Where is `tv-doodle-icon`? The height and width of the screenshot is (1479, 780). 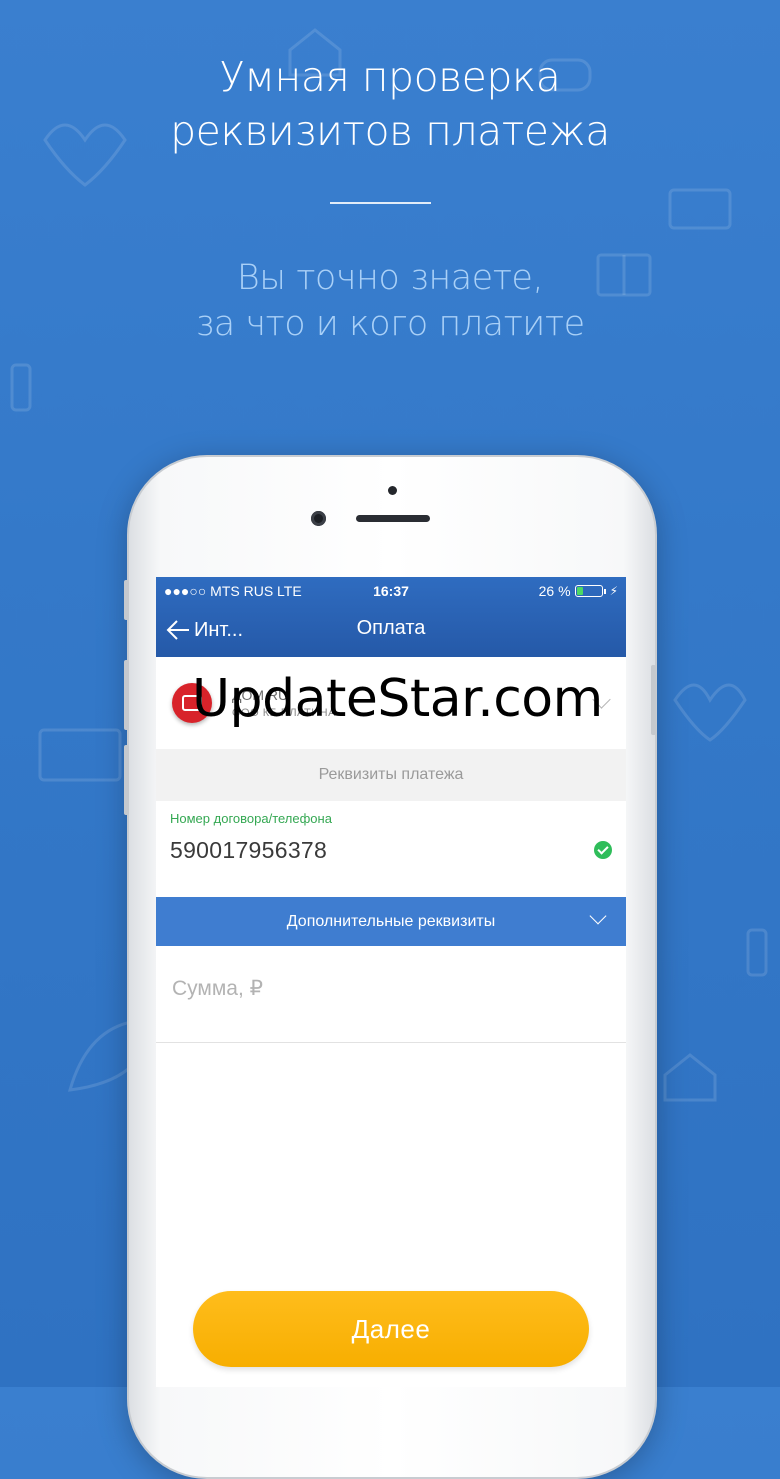
tv-doodle-icon is located at coordinates (80, 755).